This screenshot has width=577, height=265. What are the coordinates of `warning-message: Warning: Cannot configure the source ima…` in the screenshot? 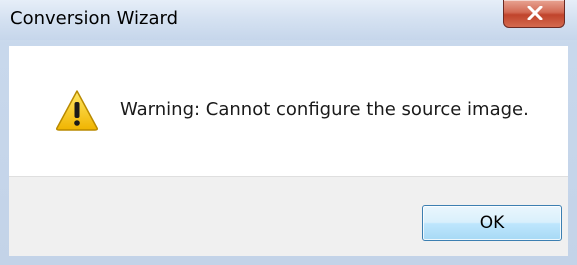 It's located at (324, 109).